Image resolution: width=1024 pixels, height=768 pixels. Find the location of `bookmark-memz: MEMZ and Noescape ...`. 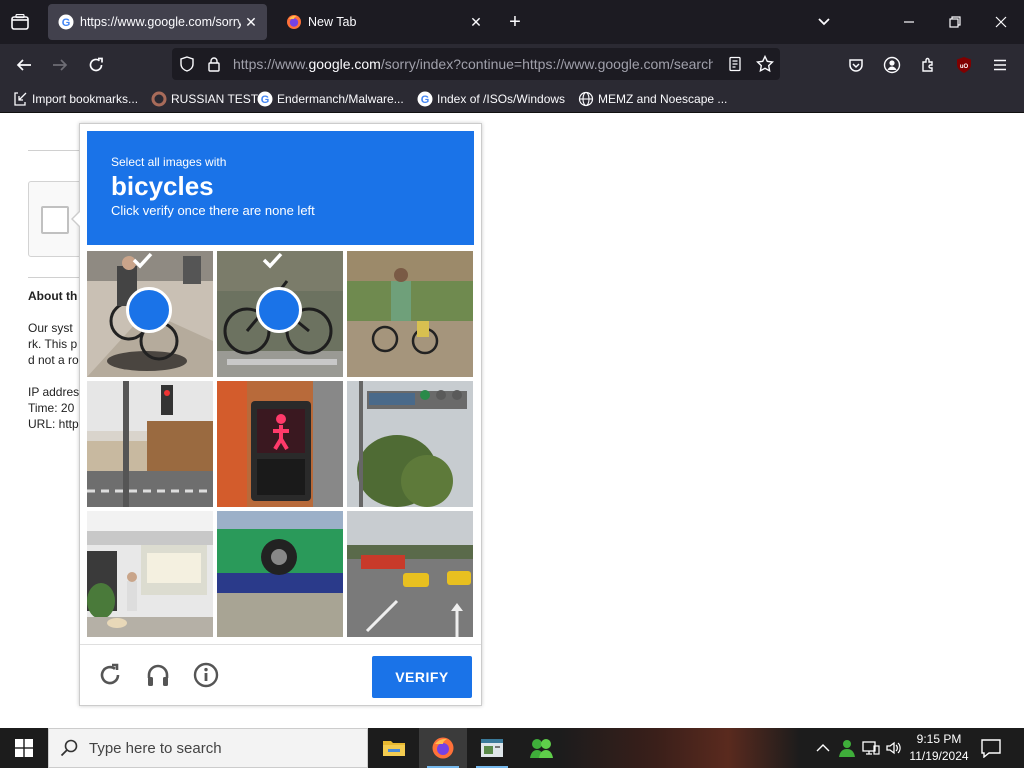

bookmark-memz: MEMZ and Noescape ... is located at coordinates (652, 99).